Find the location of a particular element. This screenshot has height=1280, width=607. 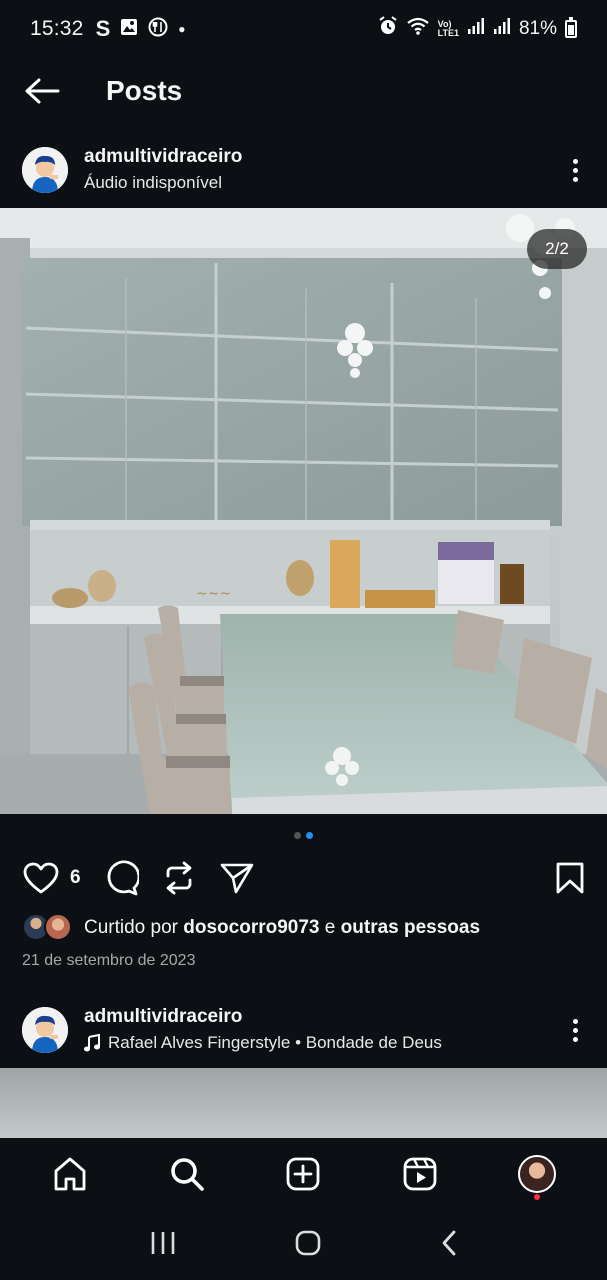

repost-button is located at coordinates (179, 878).